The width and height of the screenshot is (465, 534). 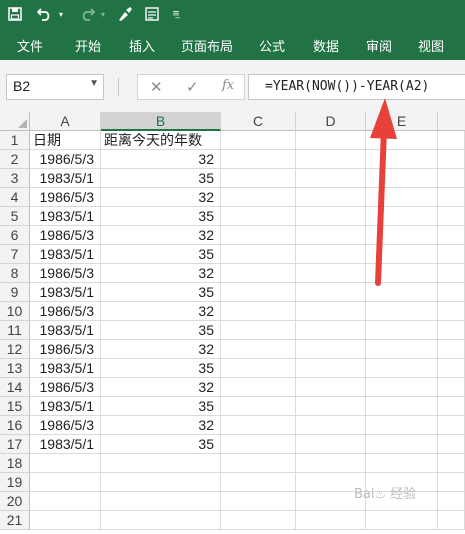 I want to click on row-header: 14, so click(x=15, y=387).